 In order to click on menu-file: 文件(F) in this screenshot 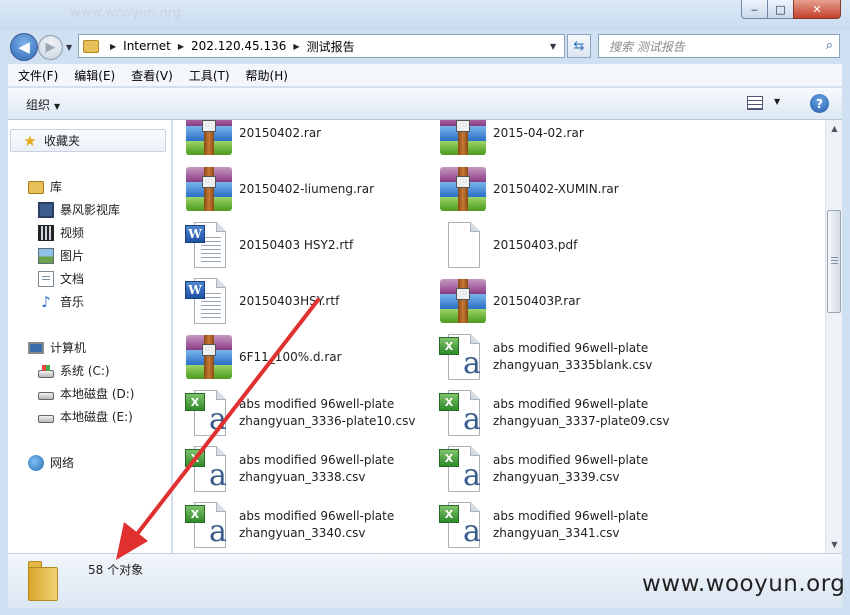, I will do `click(36, 75)`.